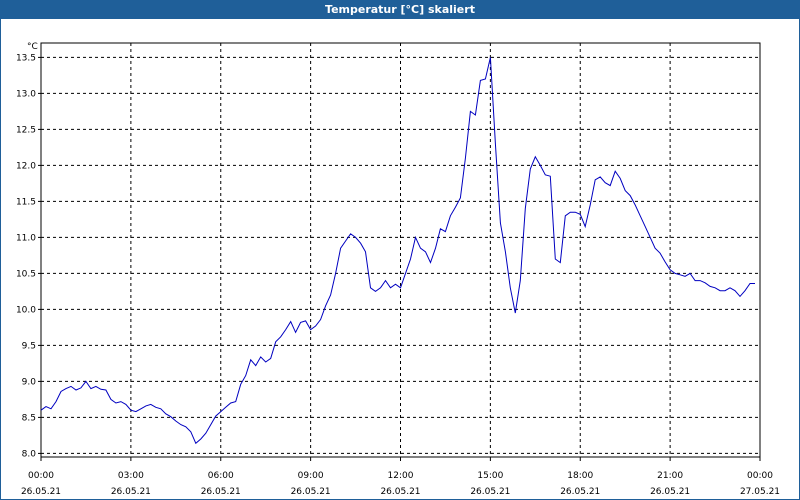 The width and height of the screenshot is (800, 500). What do you see at coordinates (760, 492) in the screenshot?
I see `x-tick-date-label: 27.05.21` at bounding box center [760, 492].